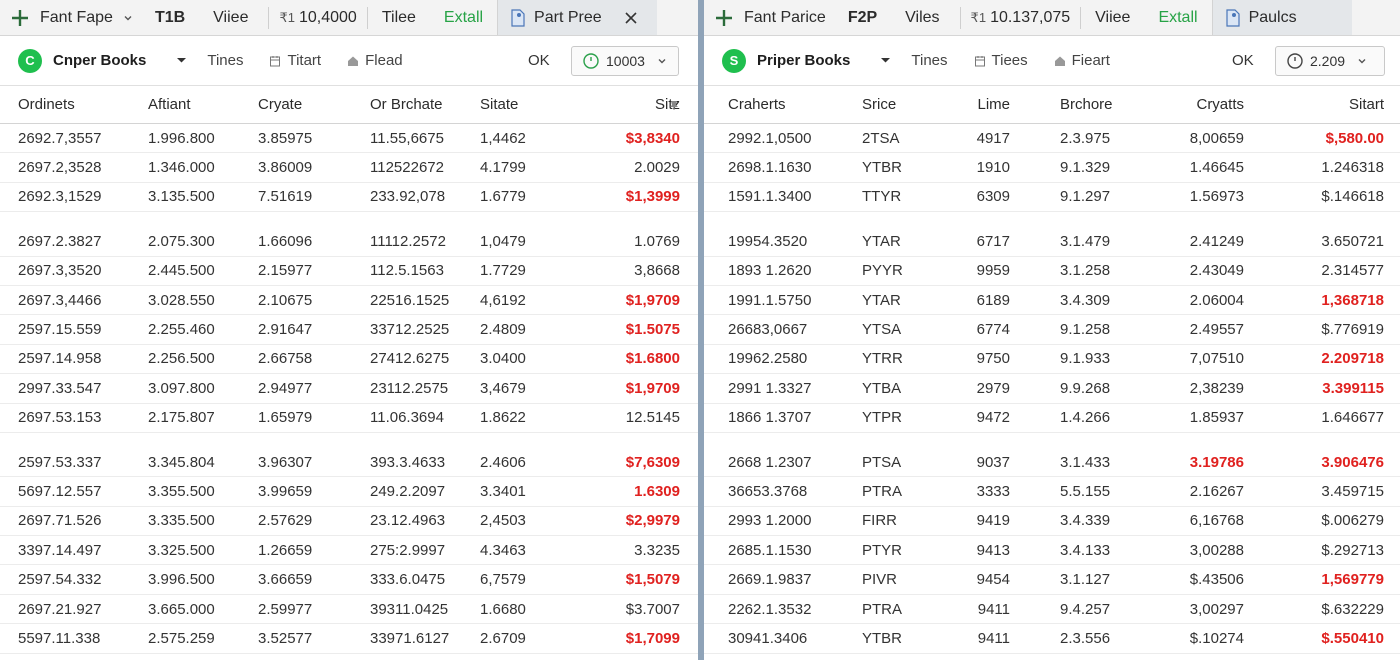 The width and height of the screenshot is (1400, 660). I want to click on column-header: Cryate, so click(303, 104).